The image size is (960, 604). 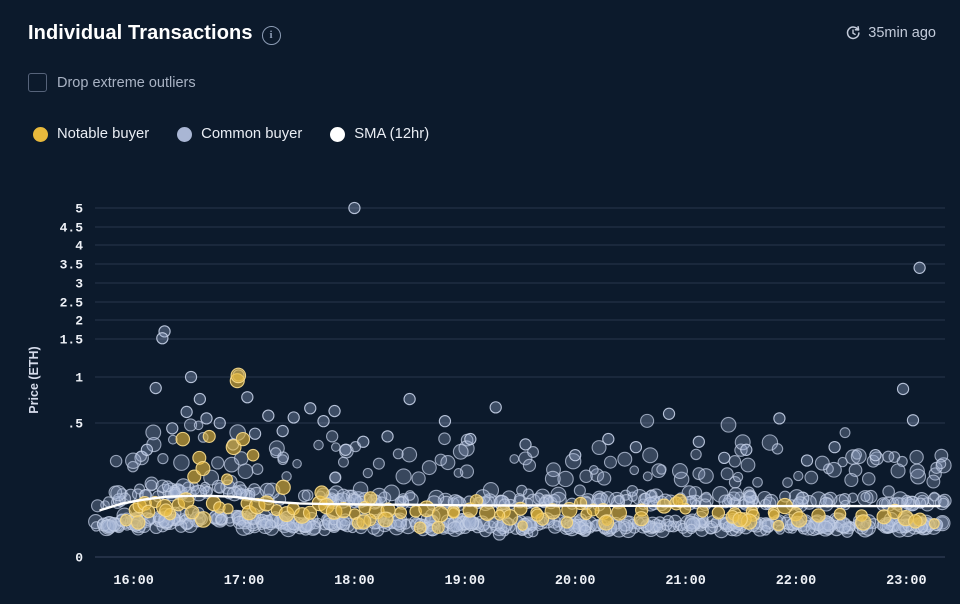 What do you see at coordinates (126, 83) in the screenshot?
I see `drop-outliers-label: Drop extreme outliers` at bounding box center [126, 83].